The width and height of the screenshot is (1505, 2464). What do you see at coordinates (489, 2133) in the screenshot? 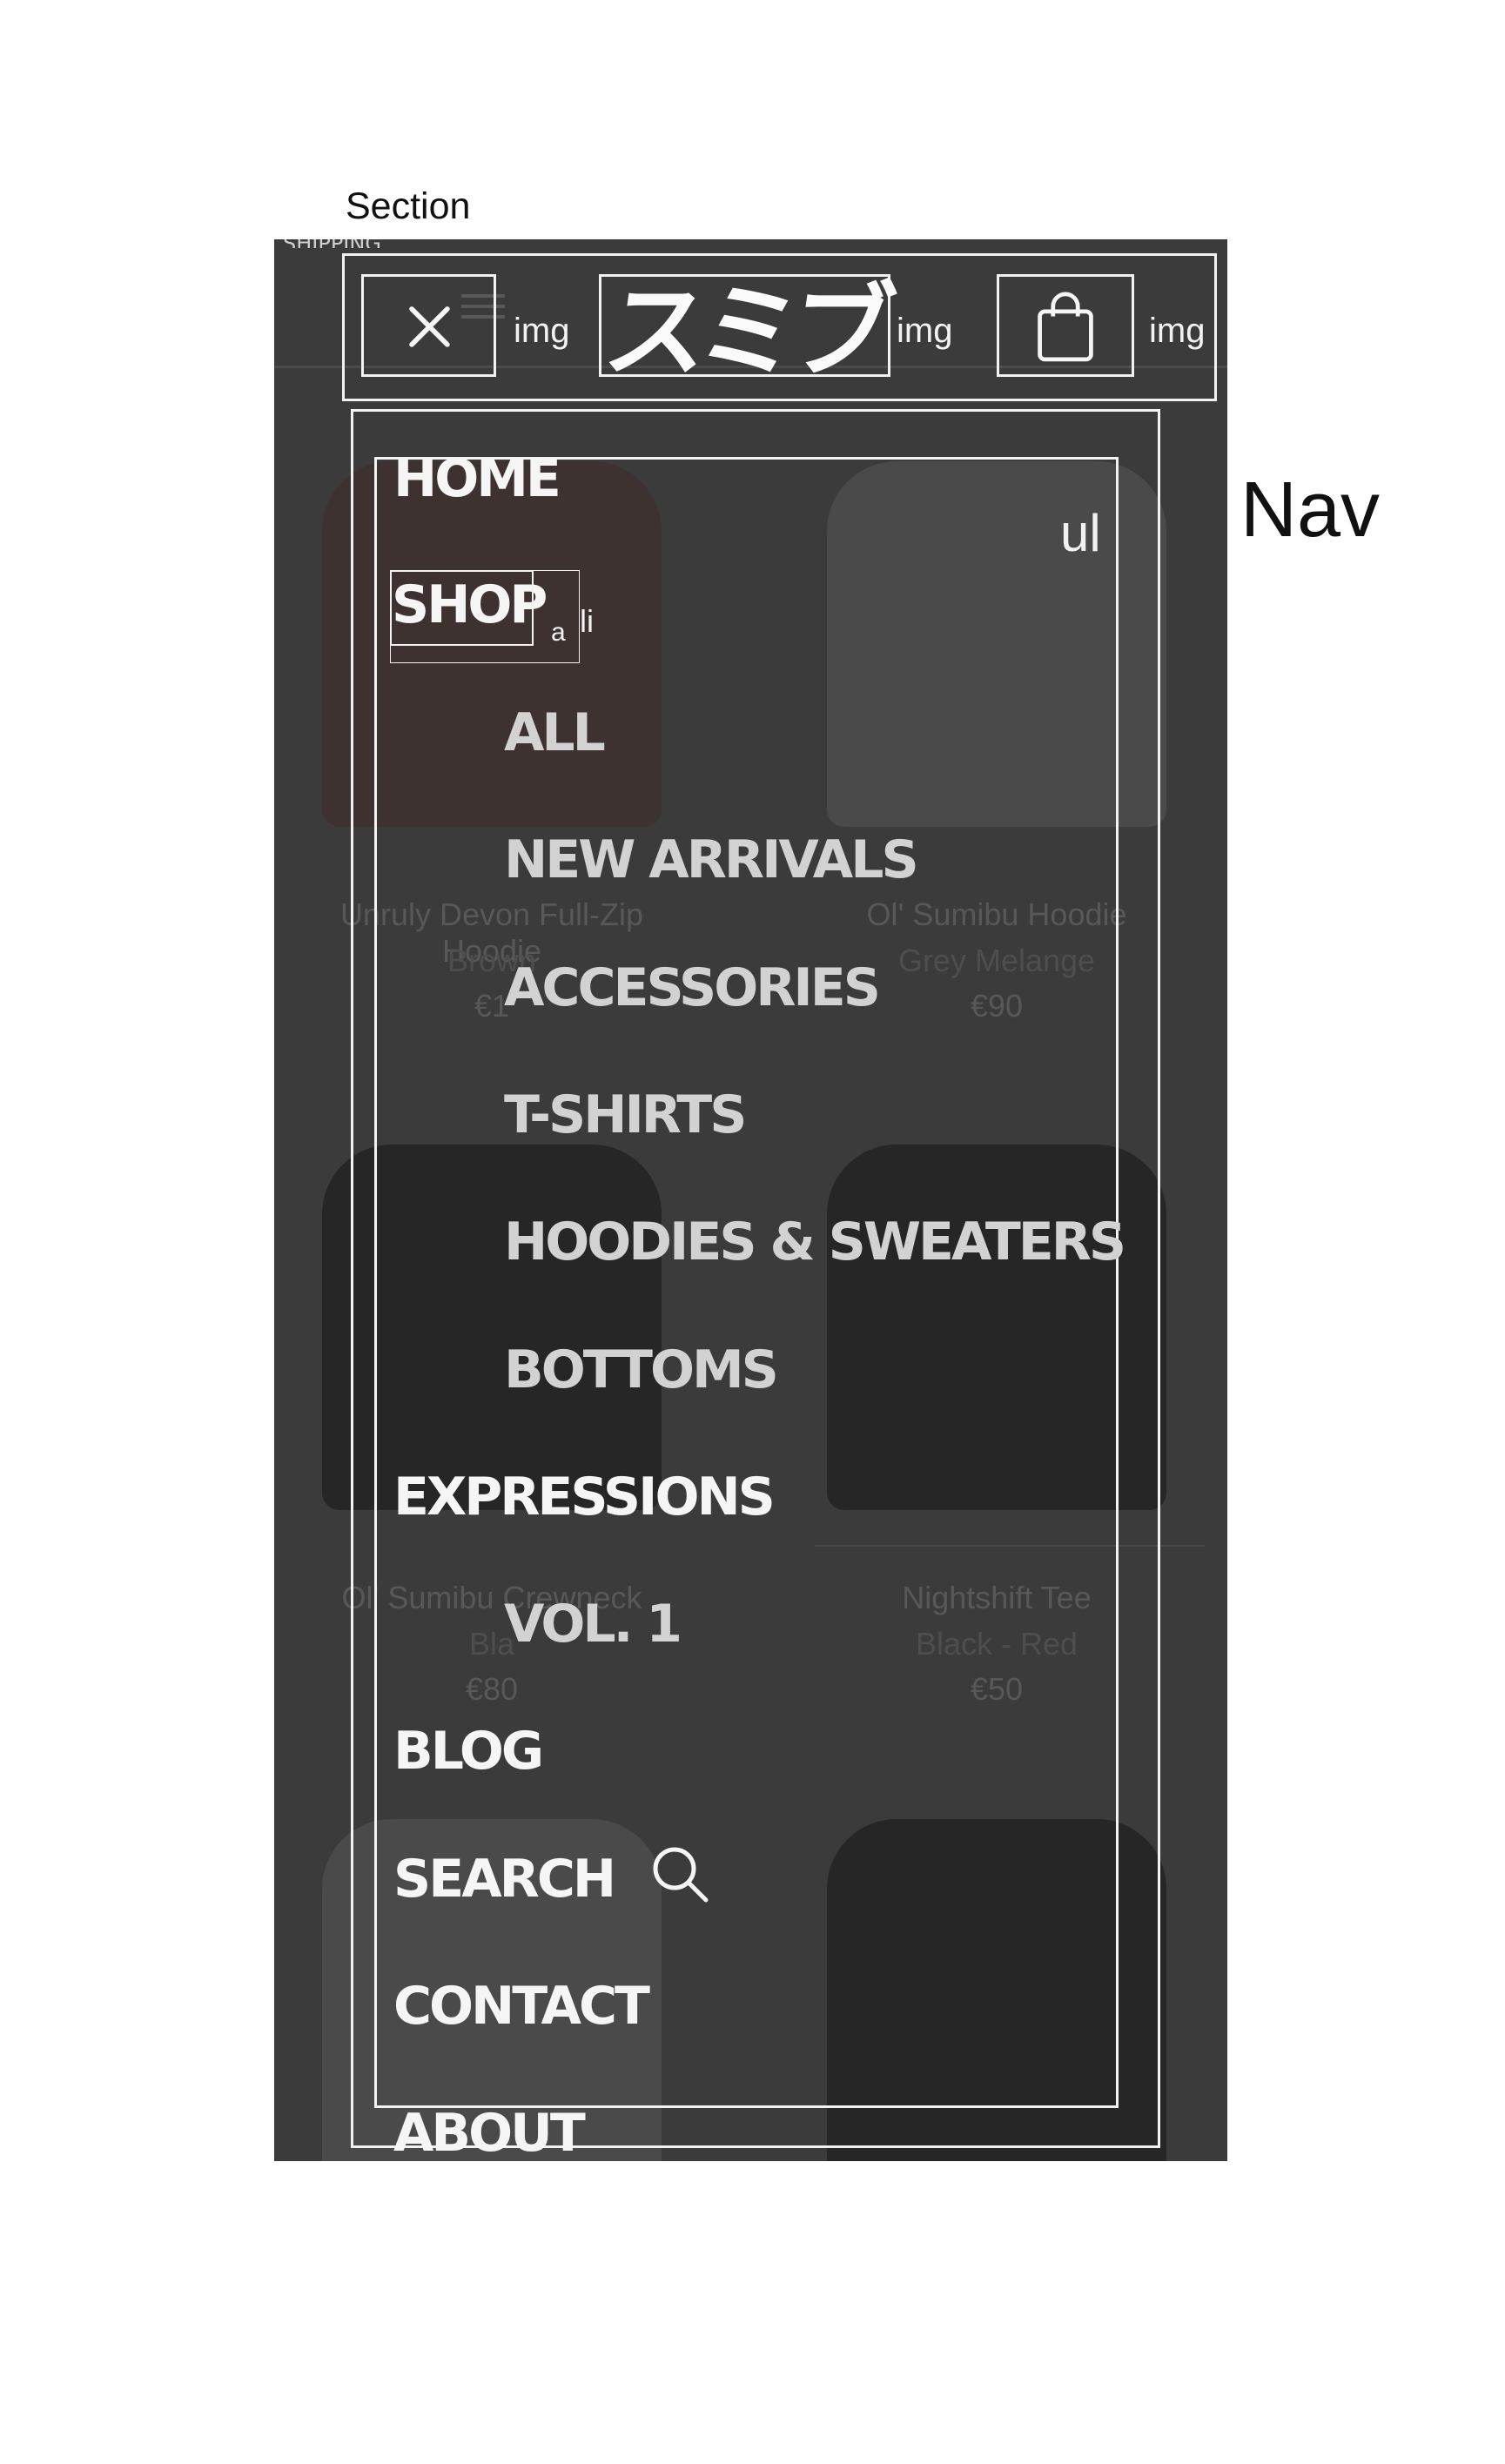
I see `menu-item-about: ABOUT` at bounding box center [489, 2133].